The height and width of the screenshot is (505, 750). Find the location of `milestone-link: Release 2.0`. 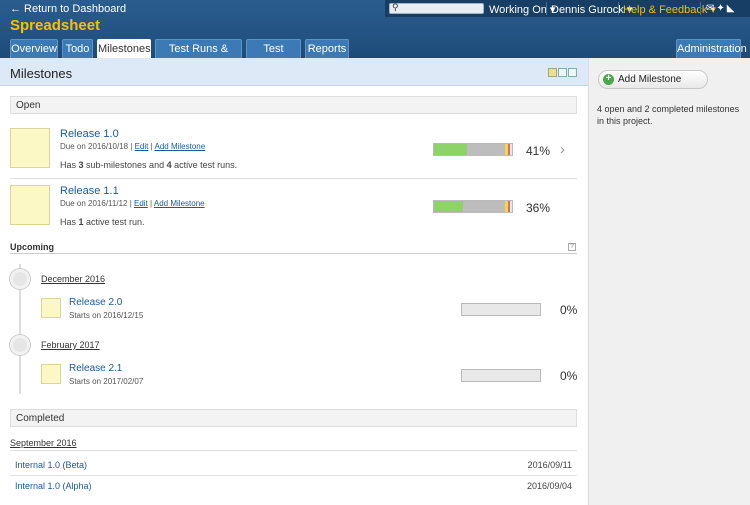

milestone-link: Release 2.0 is located at coordinates (95, 302).